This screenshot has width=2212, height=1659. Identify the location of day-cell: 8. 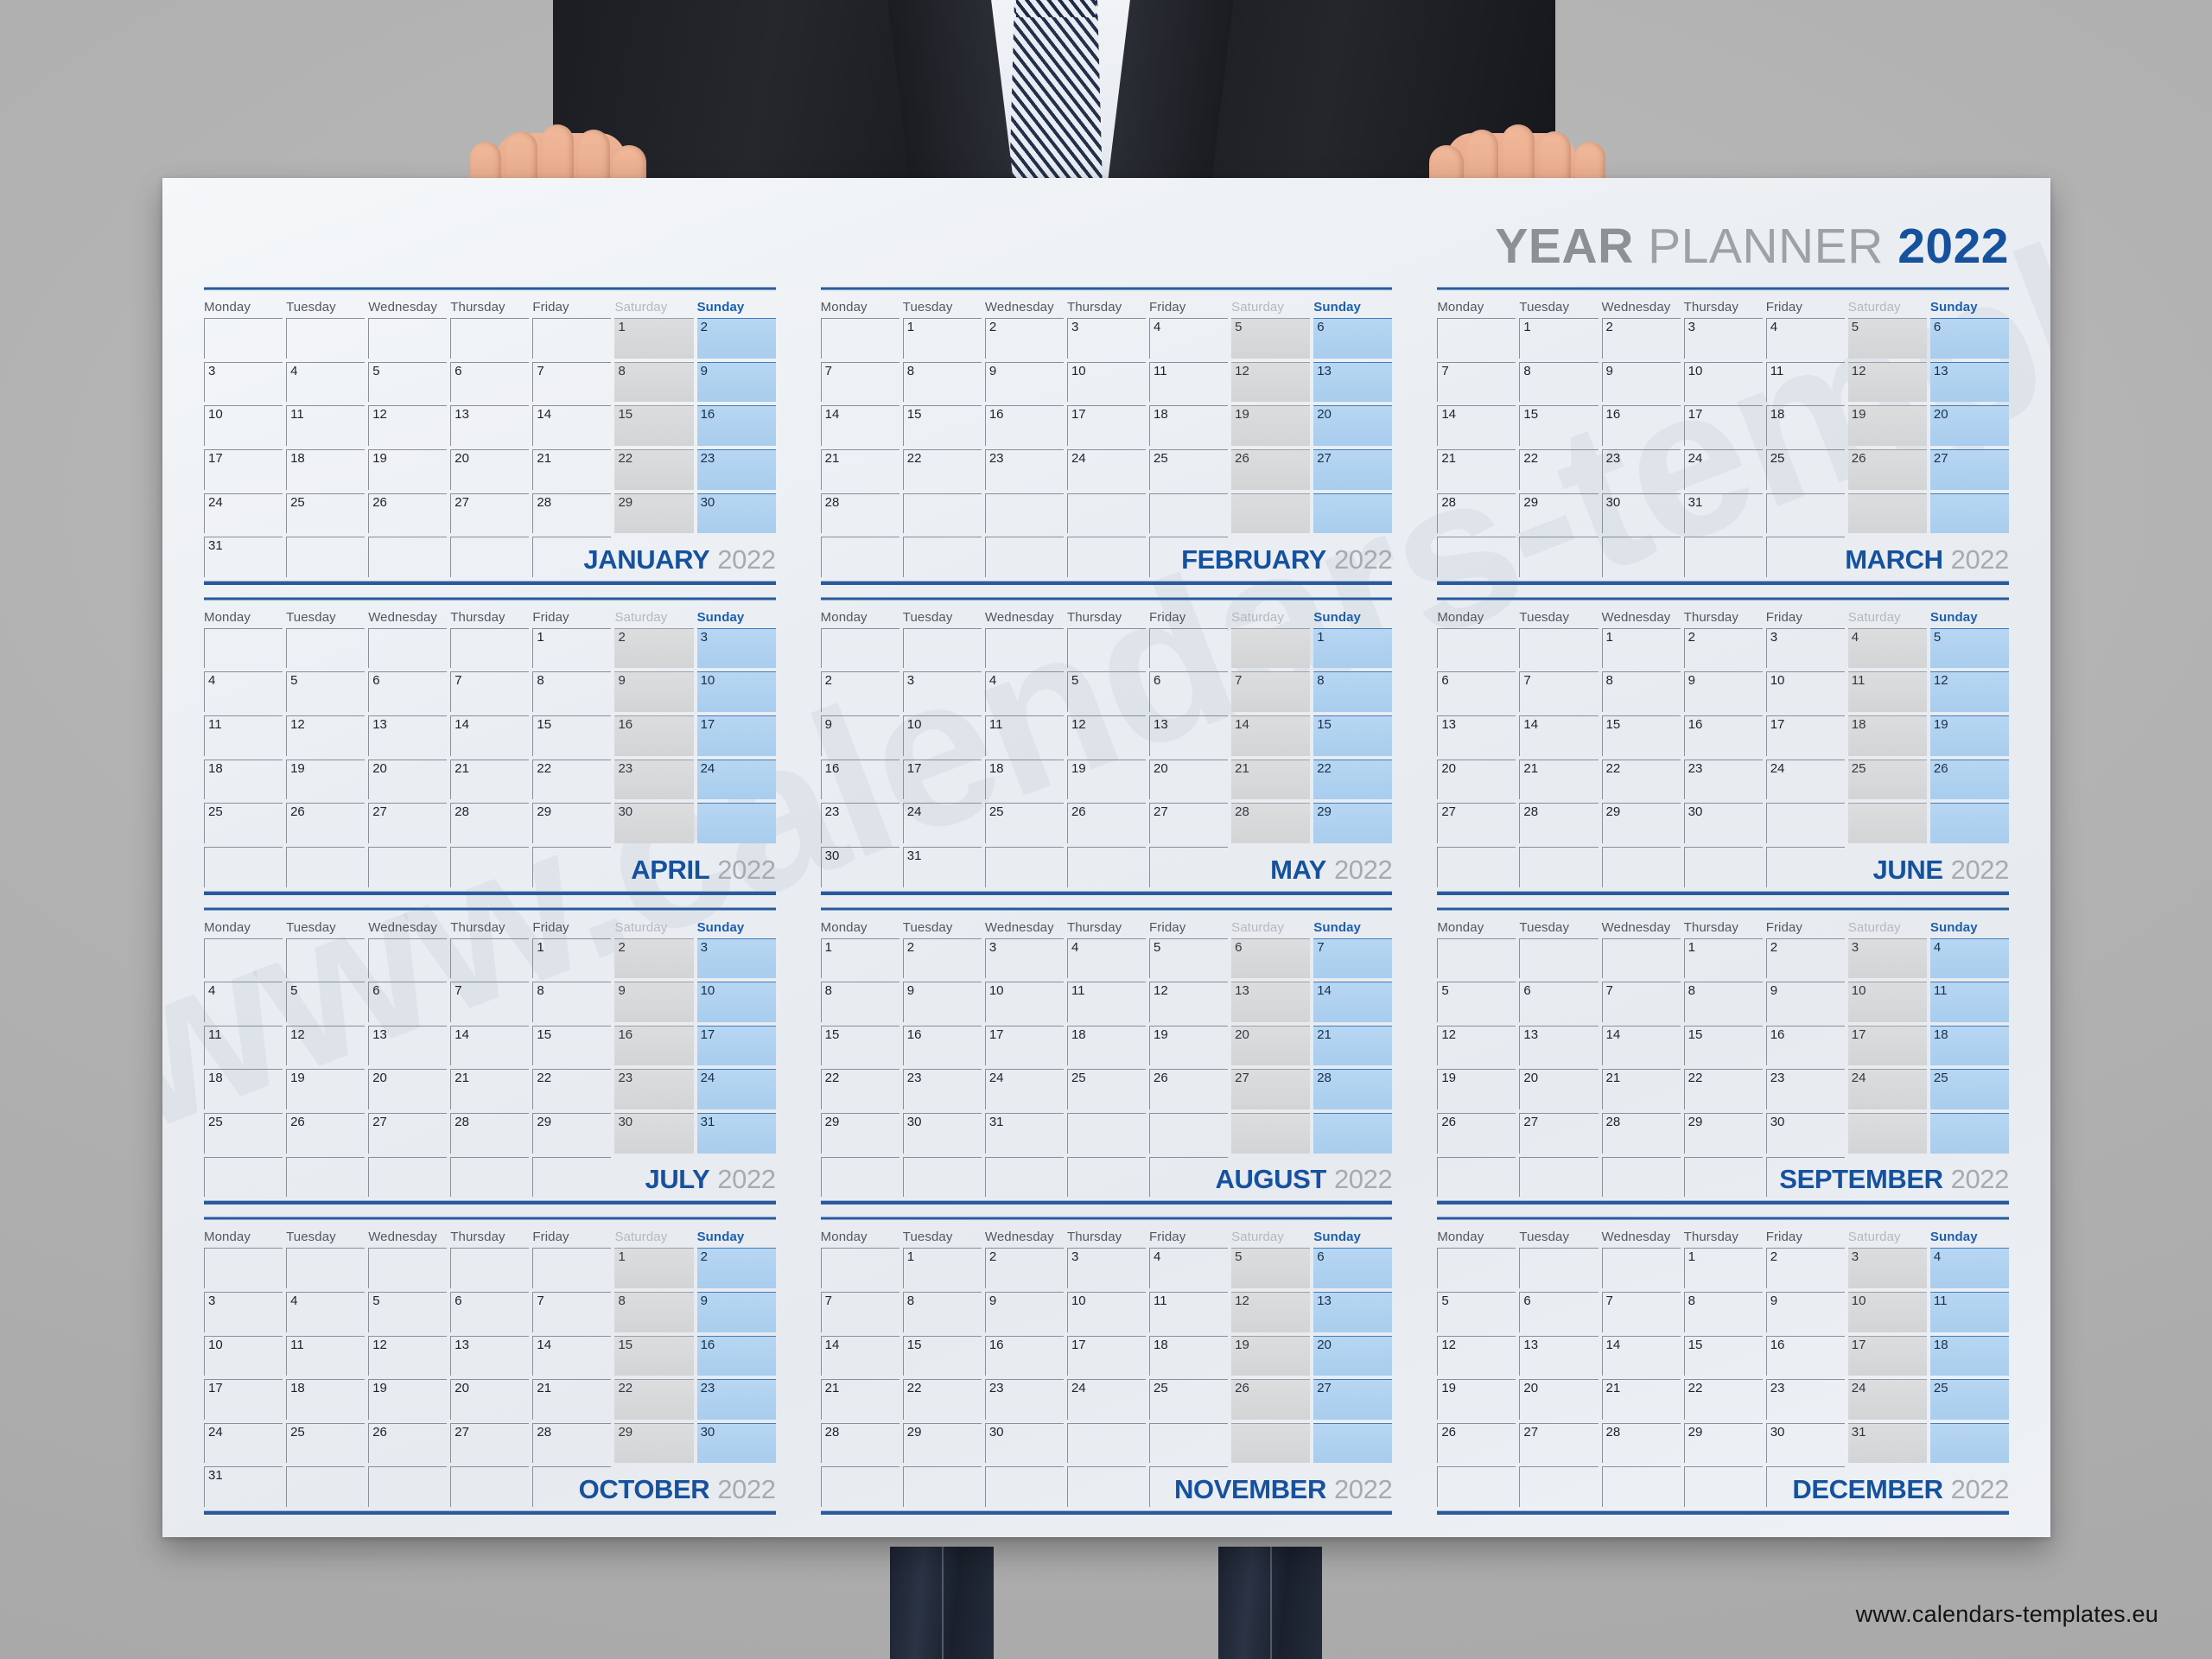
(572, 691).